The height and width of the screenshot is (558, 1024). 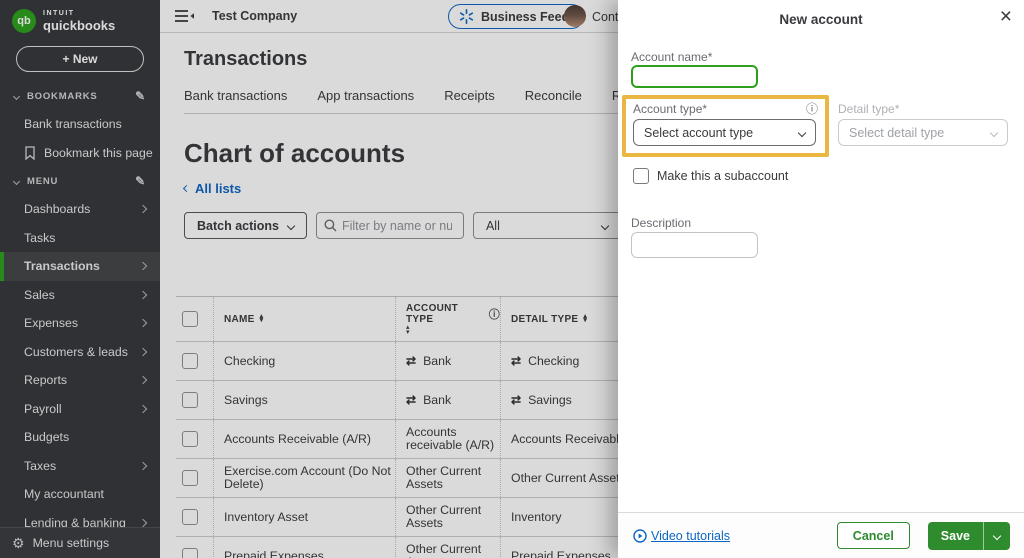 I want to click on drawer-title: New account, so click(x=821, y=19).